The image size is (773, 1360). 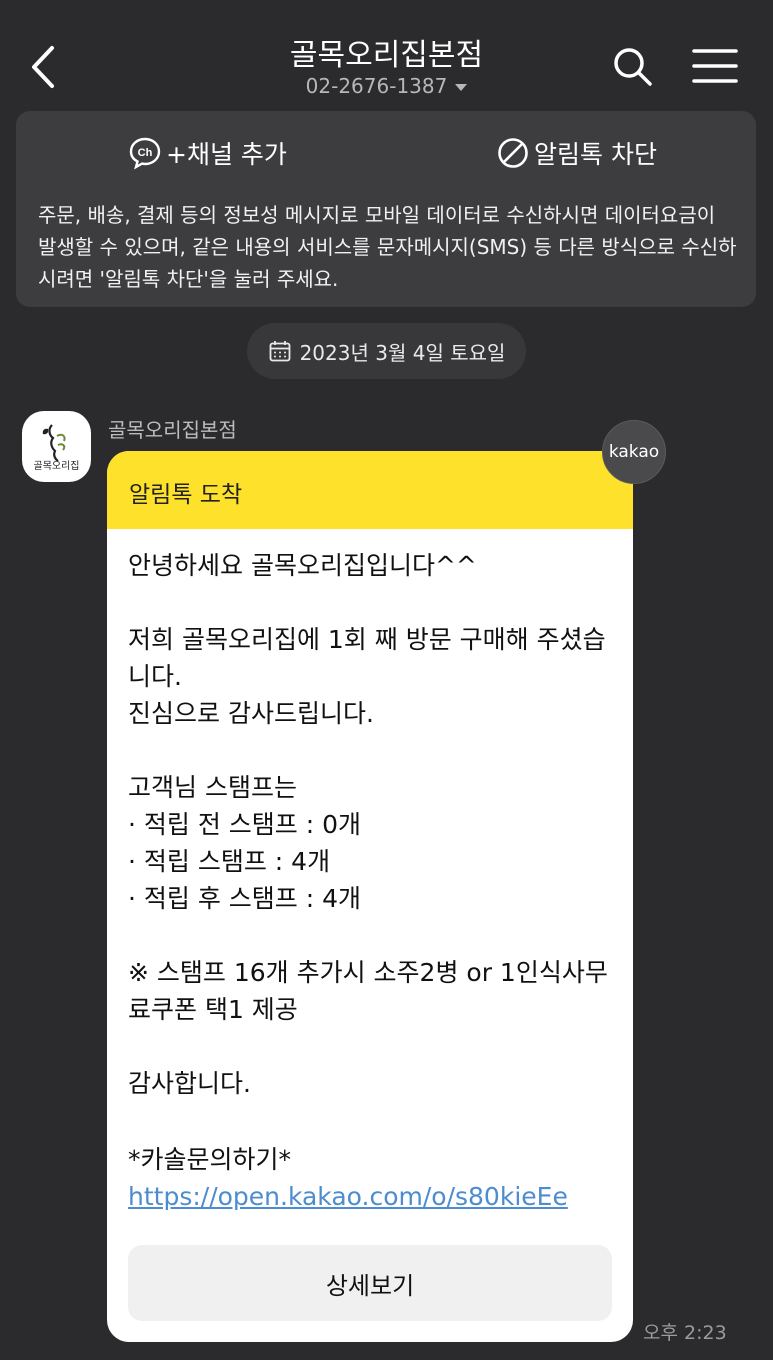 I want to click on date-divider: 2023년 3월 4일 토요일, so click(x=386, y=351).